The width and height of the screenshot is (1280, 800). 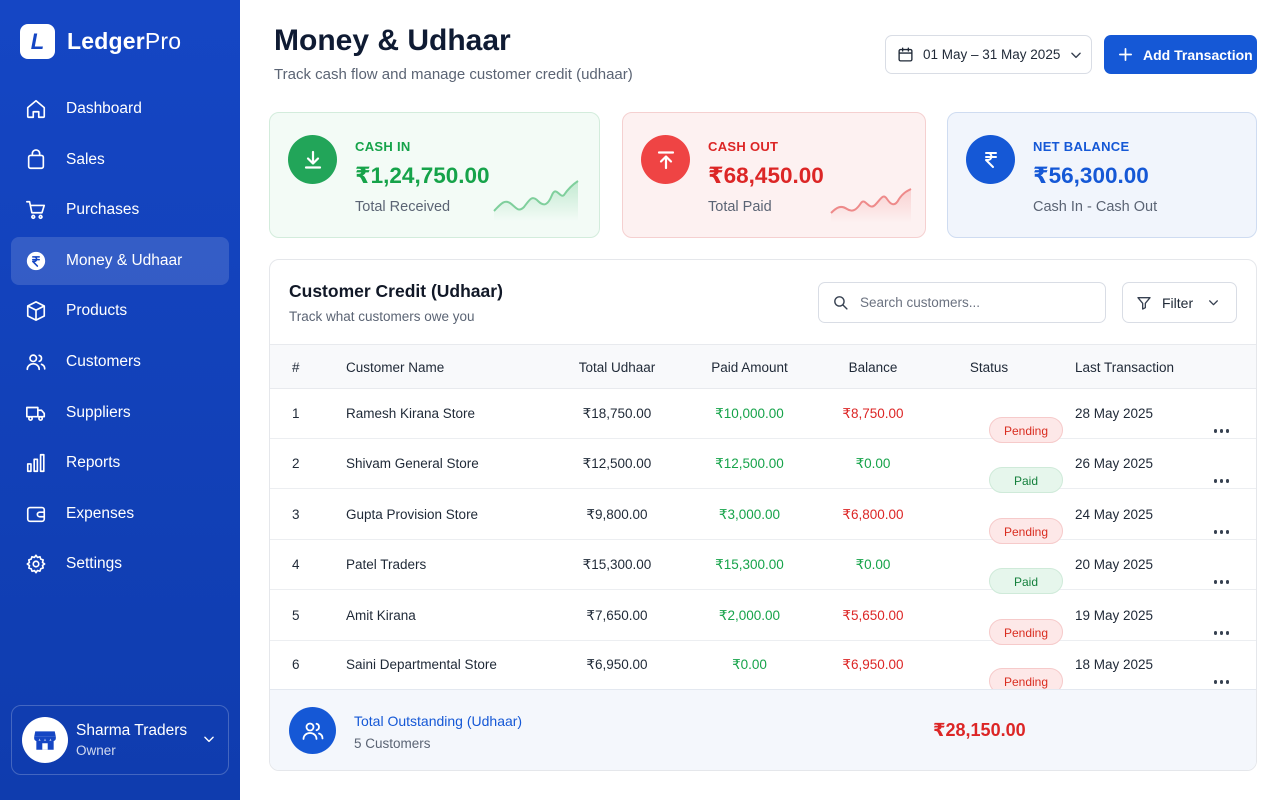 What do you see at coordinates (1081, 146) in the screenshot?
I see `net-balance-label: NET BALANCE` at bounding box center [1081, 146].